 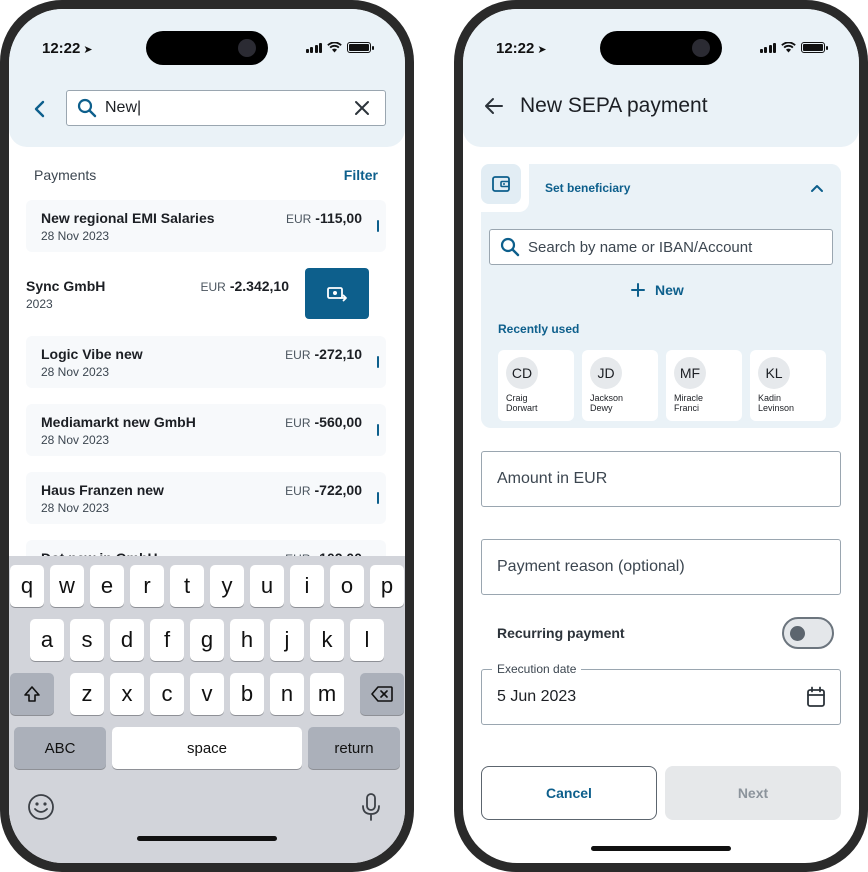 I want to click on repeat-payment-action-button, so click(x=337, y=293).